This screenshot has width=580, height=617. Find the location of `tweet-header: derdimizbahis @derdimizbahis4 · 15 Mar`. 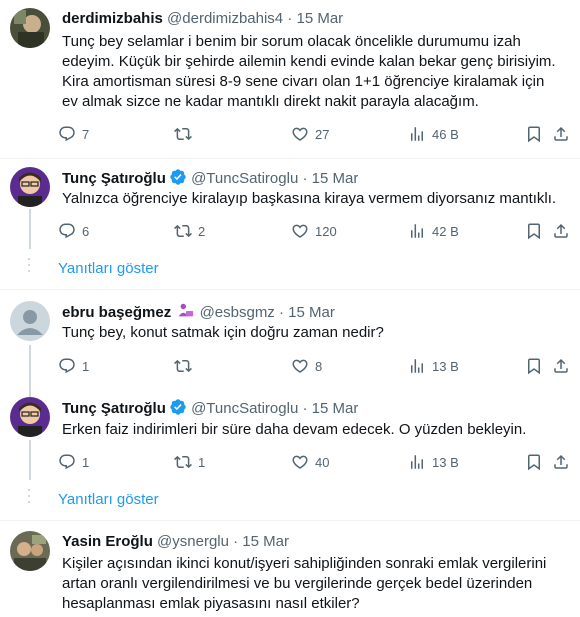

tweet-header: derdimizbahis @derdimizbahis4 · 15 Mar is located at coordinates (202, 19).